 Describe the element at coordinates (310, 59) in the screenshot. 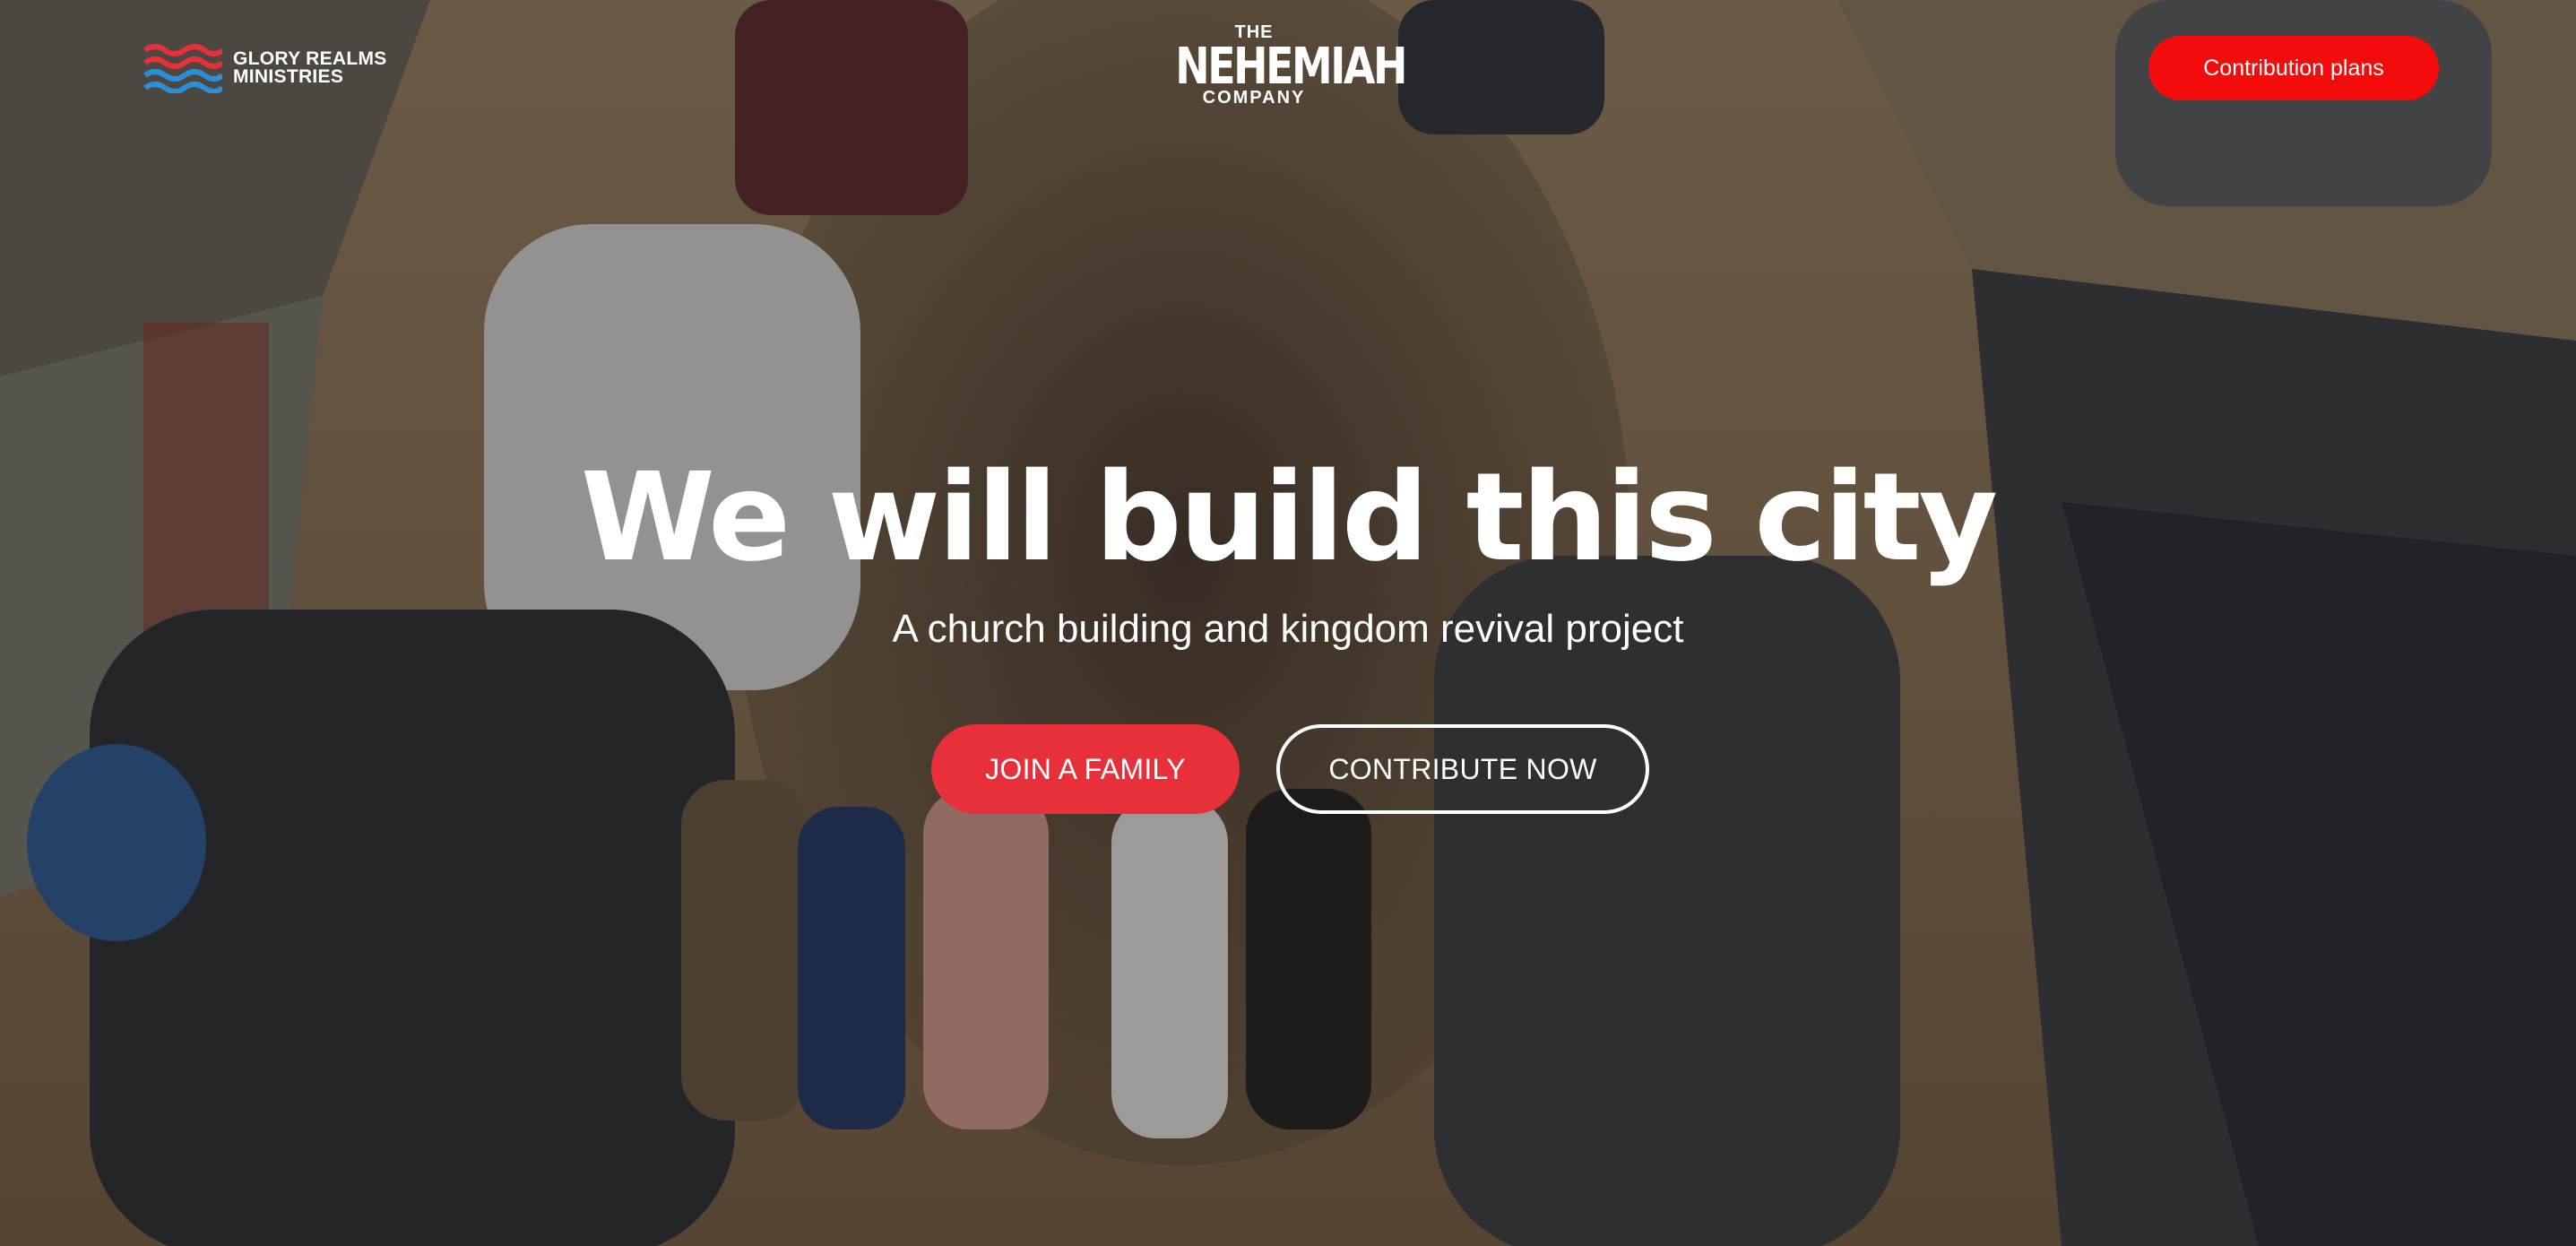

I see `brand-name-line1: GLORY REALMS` at that location.